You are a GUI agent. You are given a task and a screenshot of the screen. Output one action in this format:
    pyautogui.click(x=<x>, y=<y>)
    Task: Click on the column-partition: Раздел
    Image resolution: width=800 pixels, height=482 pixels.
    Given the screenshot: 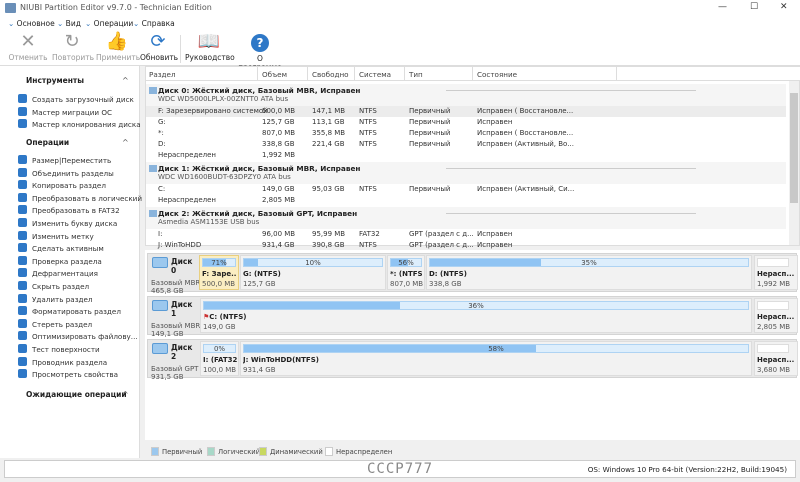 What is the action you would take?
    pyautogui.click(x=162, y=74)
    